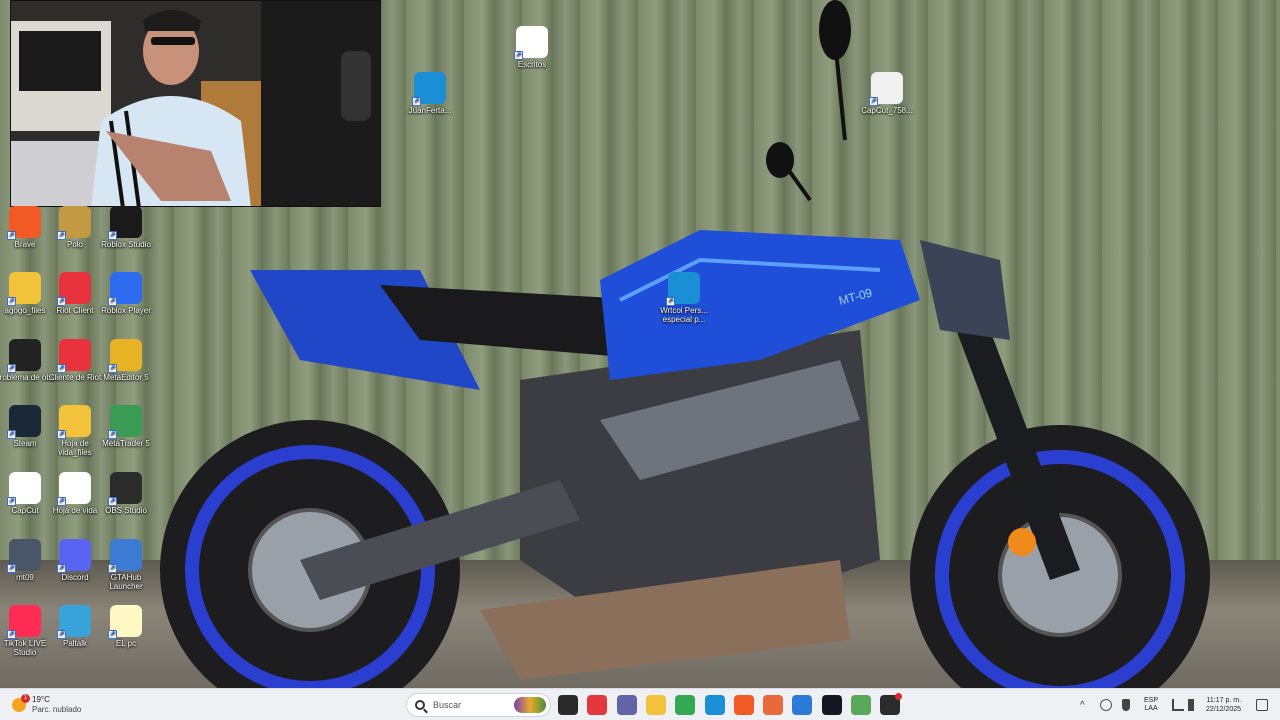 This screenshot has height=720, width=1280. I want to click on language-line1: ESP, so click(1151, 700).